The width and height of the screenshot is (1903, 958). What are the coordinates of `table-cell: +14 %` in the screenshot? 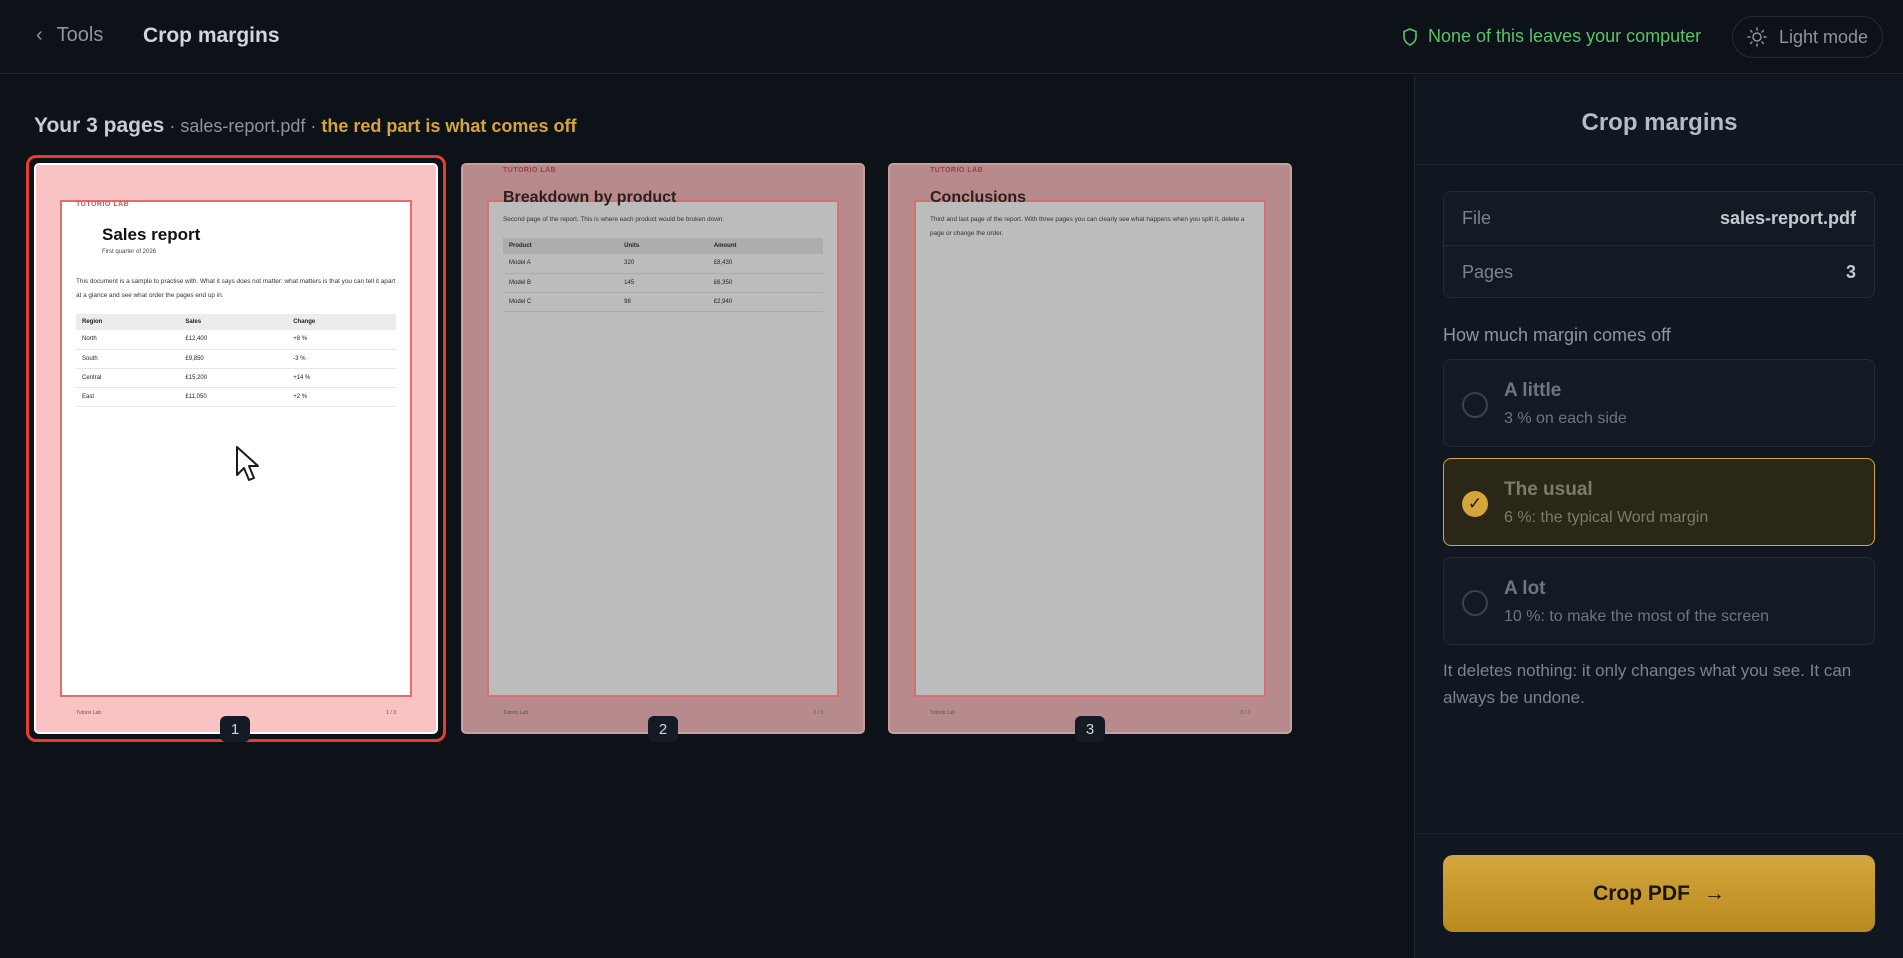 It's located at (341, 378).